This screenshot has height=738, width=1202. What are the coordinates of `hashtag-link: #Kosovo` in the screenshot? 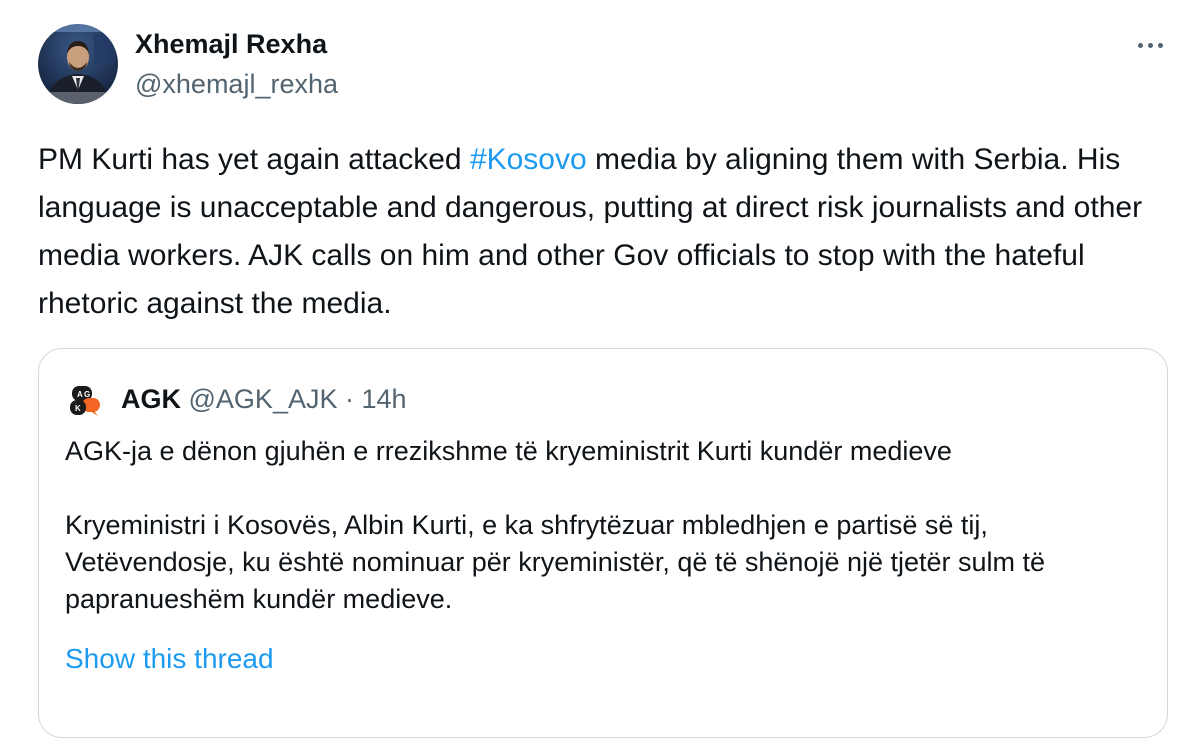 It's located at (528, 159).